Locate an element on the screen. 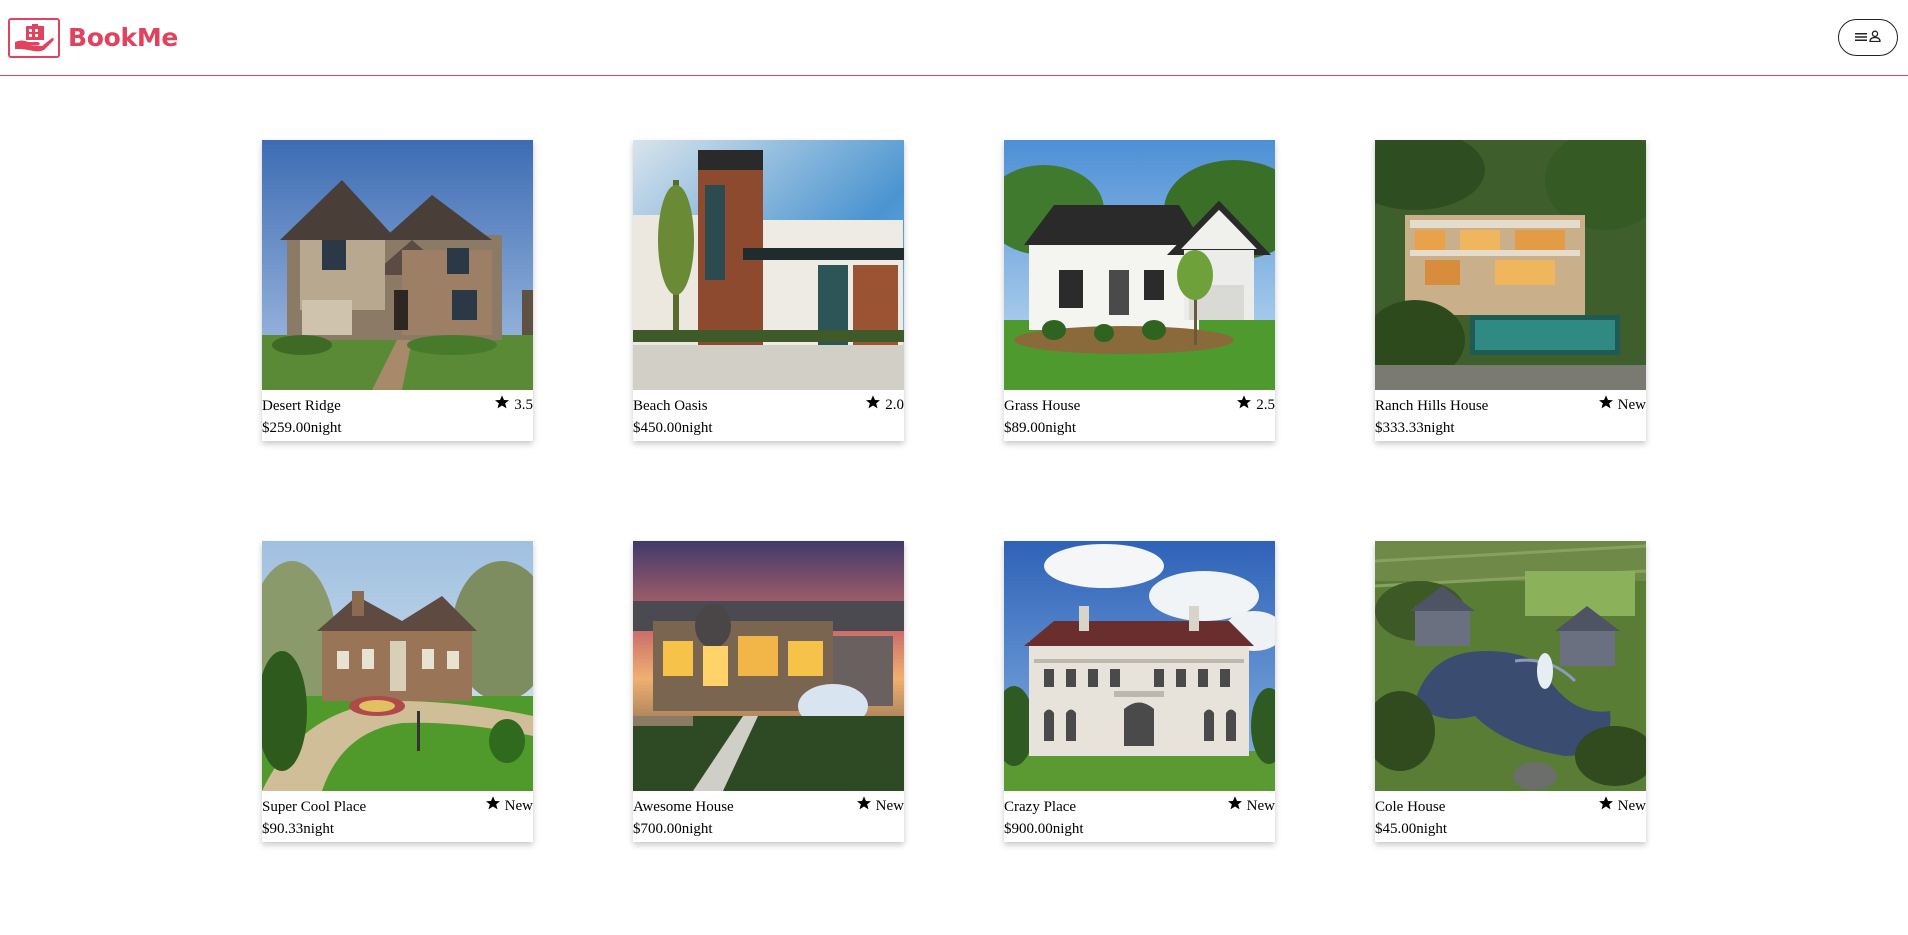 The image size is (1908, 935). listing-card: Grass House 2.5 $89.00night is located at coordinates (1139, 290).